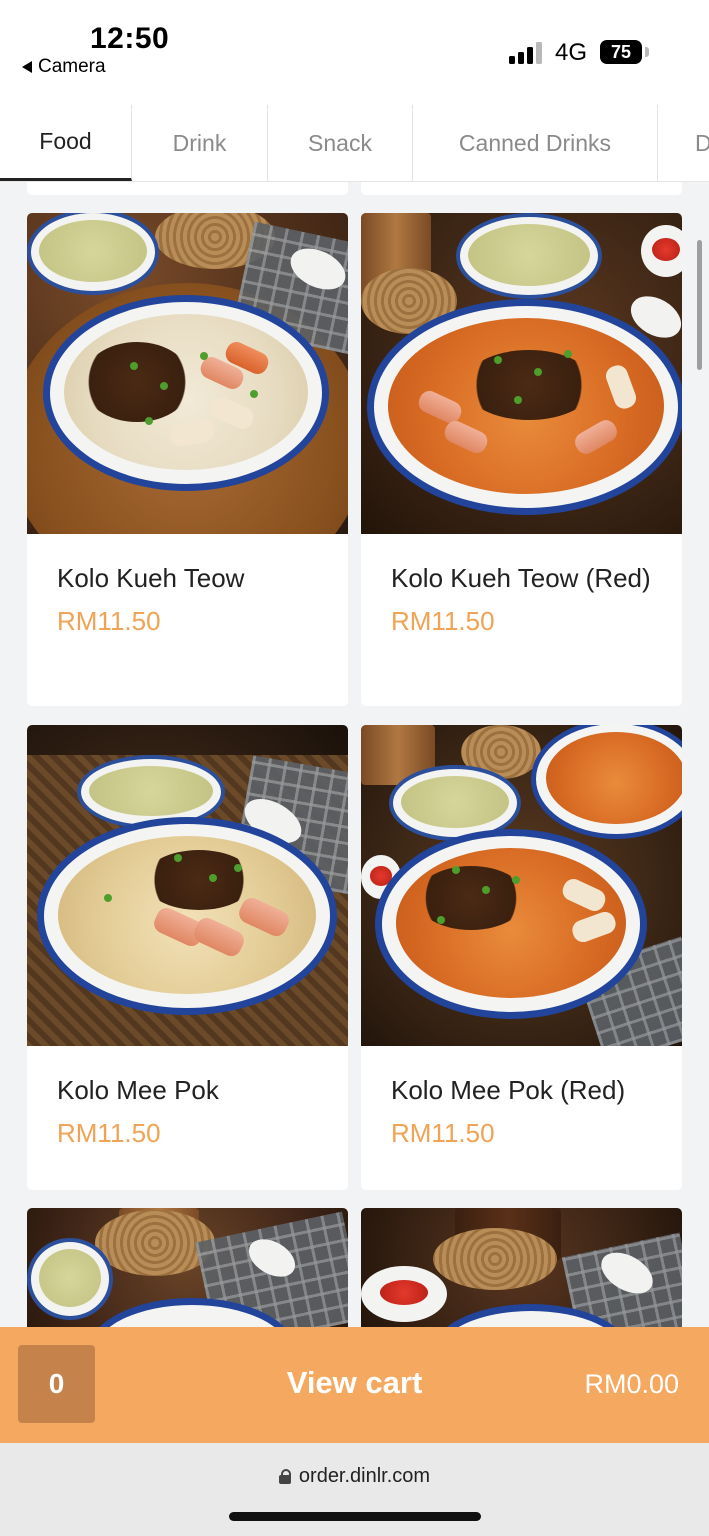 This screenshot has width=709, height=1536. Describe the element at coordinates (508, 1090) in the screenshot. I see `menu-item-name: Kolo Mee Pok (Red)` at that location.